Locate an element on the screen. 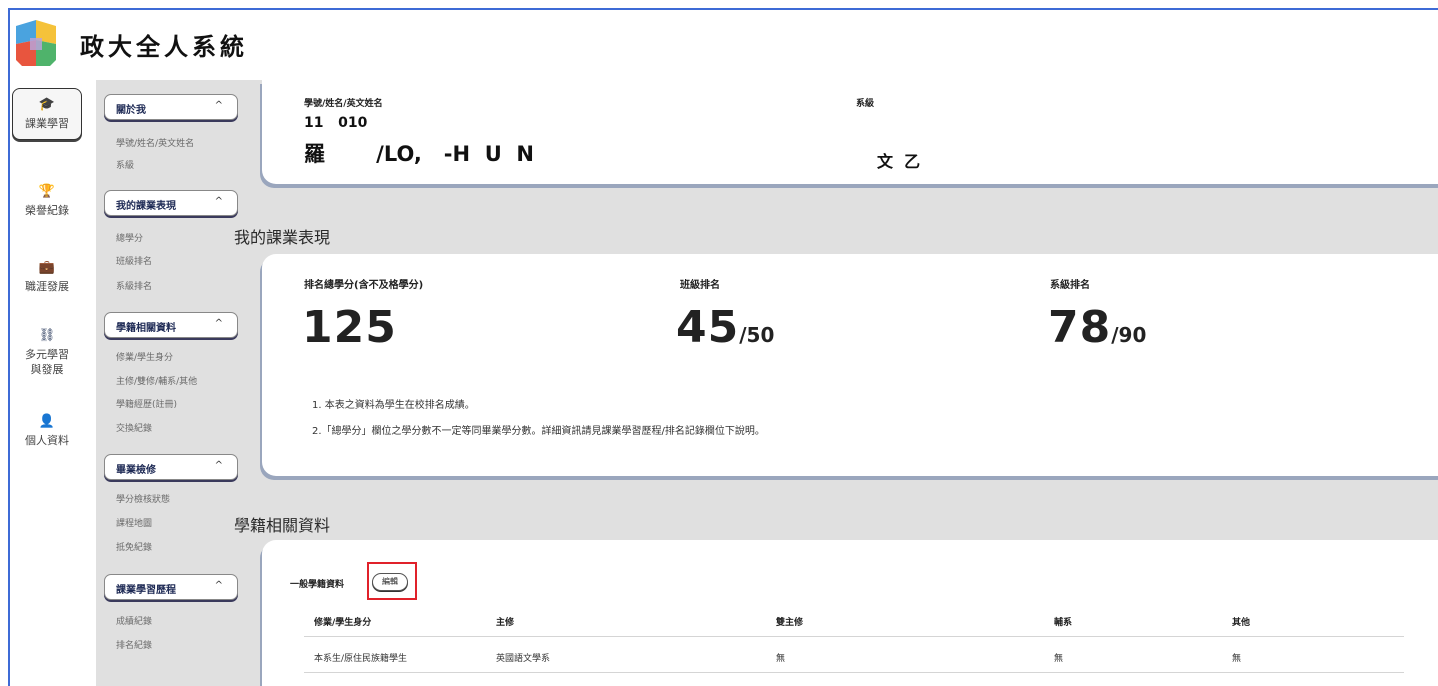 The height and width of the screenshot is (686, 1438). submenu-group-title: 學籍相關資料 is located at coordinates (146, 328).